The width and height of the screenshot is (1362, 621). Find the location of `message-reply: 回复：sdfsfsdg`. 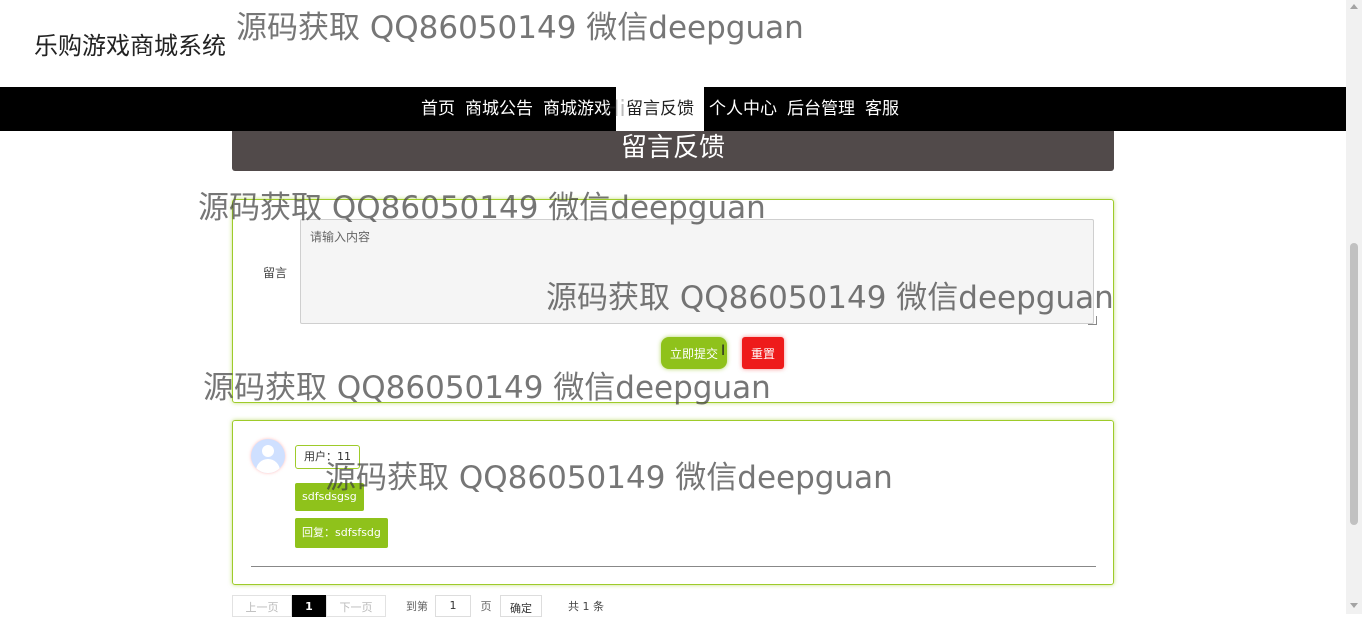

message-reply: 回复：sdfsfsdg is located at coordinates (341, 533).